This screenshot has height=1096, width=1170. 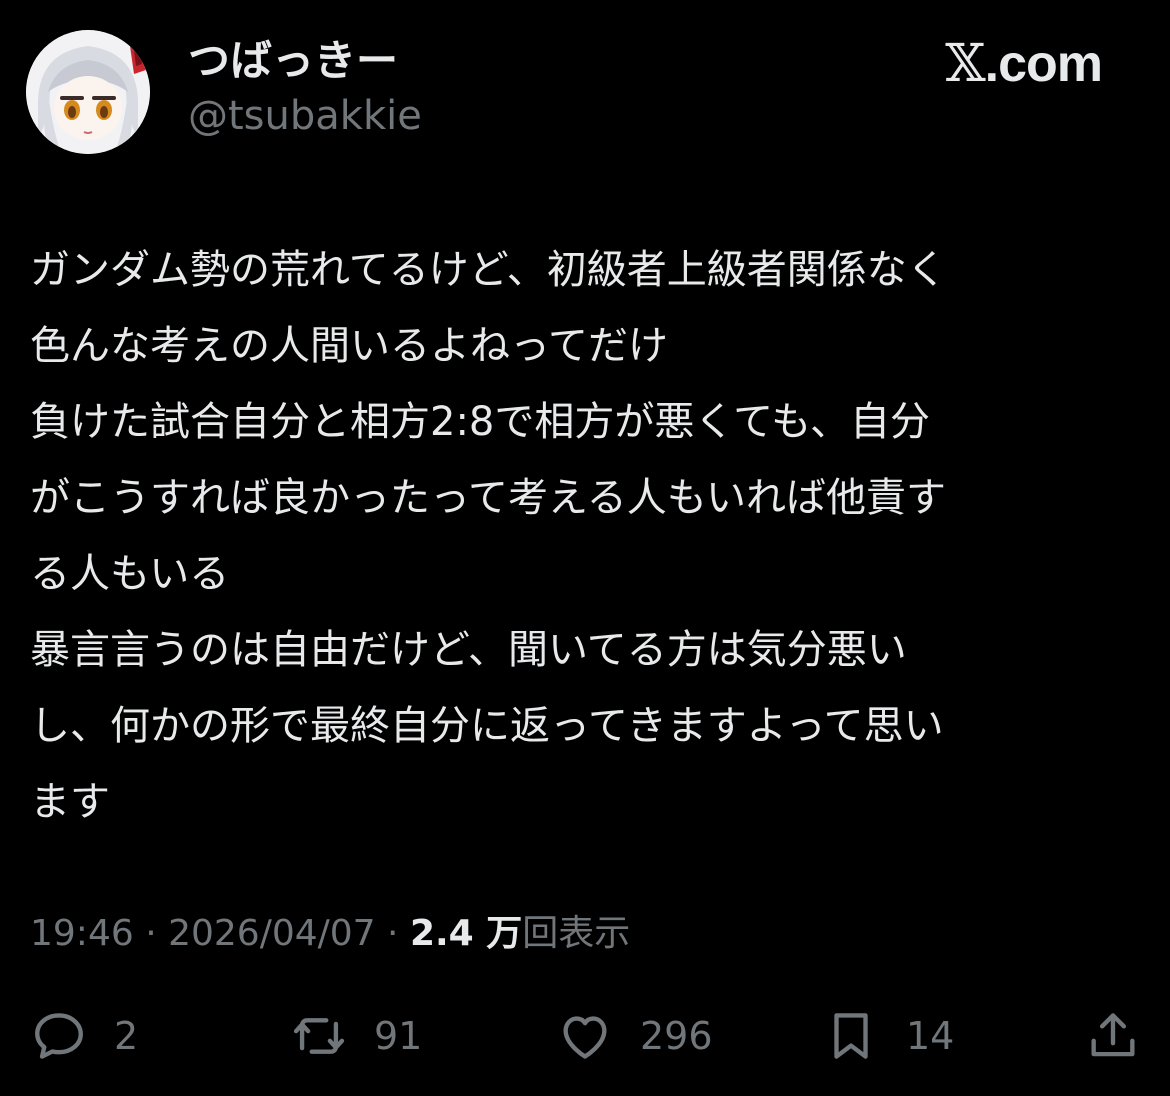 I want to click on bookmark-icon, so click(x=851, y=1036).